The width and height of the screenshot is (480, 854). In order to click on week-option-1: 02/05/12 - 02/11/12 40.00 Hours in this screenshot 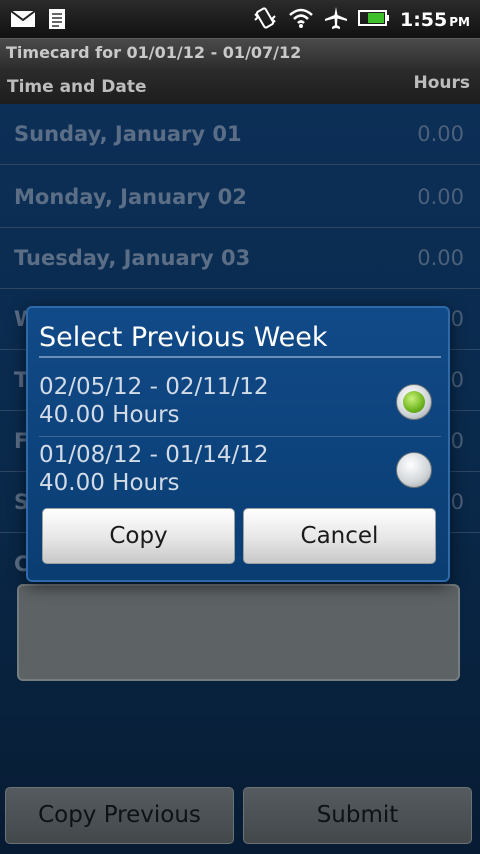, I will do `click(238, 402)`.